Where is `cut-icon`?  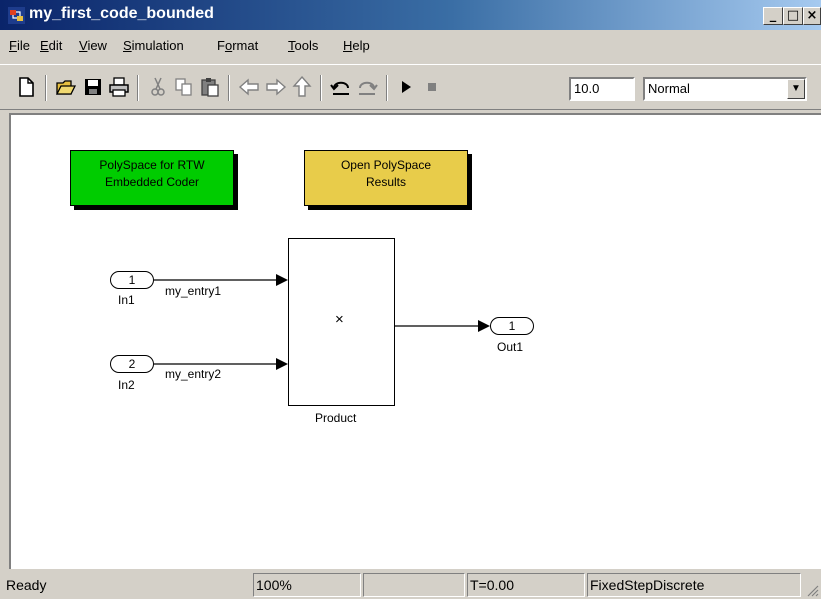
cut-icon is located at coordinates (158, 86).